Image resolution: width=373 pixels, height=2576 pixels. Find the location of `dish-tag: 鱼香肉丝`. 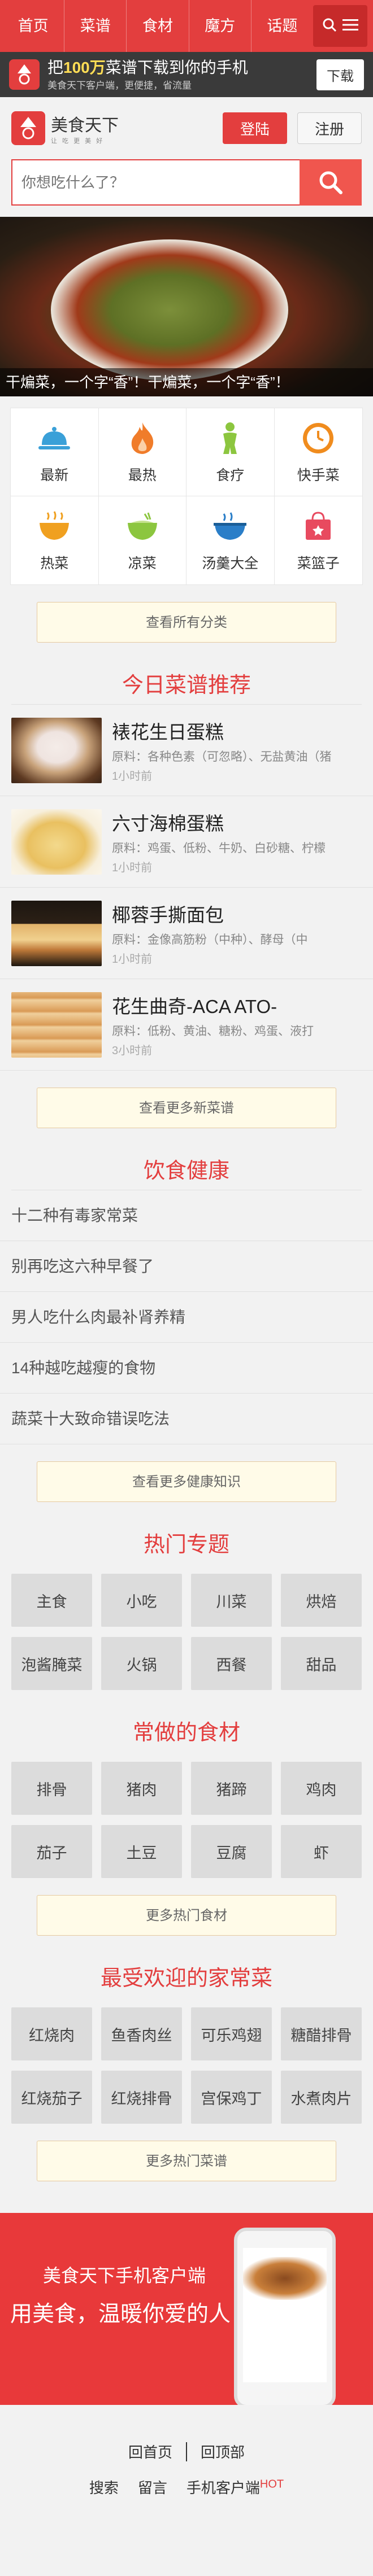

dish-tag: 鱼香肉丝 is located at coordinates (141, 2034).